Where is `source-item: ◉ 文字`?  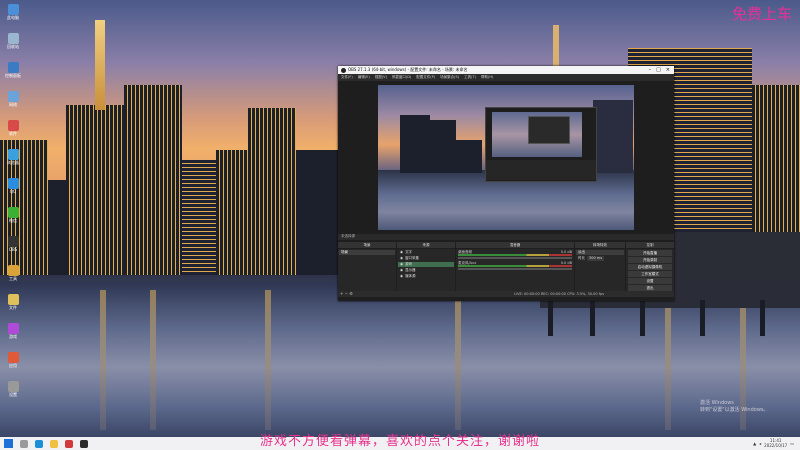
source-item: ◉ 文字 is located at coordinates (426, 252).